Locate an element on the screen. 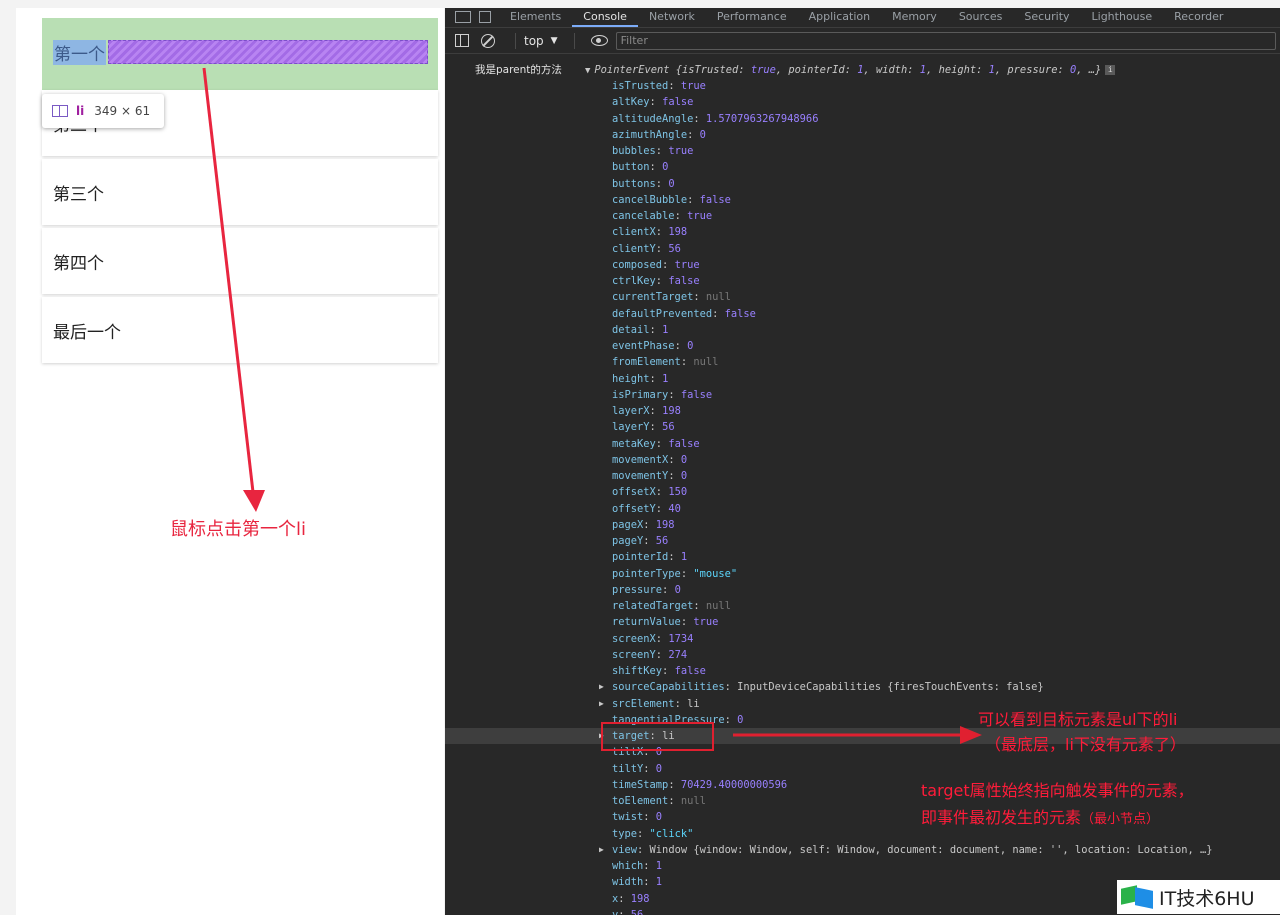 The height and width of the screenshot is (915, 1280). property-row-pagex: pageX: 198 is located at coordinates (643, 524).